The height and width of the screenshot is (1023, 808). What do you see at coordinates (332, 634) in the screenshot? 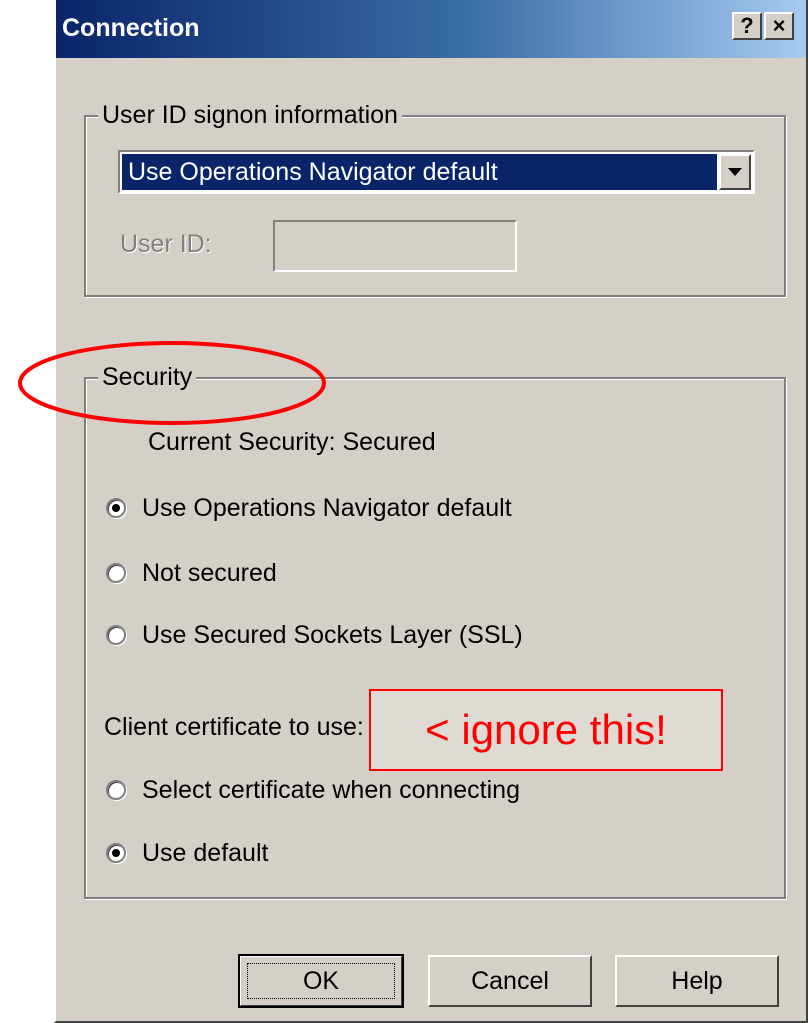
I see `radio-label: Use Secured Sockets Layer (SSL)` at bounding box center [332, 634].